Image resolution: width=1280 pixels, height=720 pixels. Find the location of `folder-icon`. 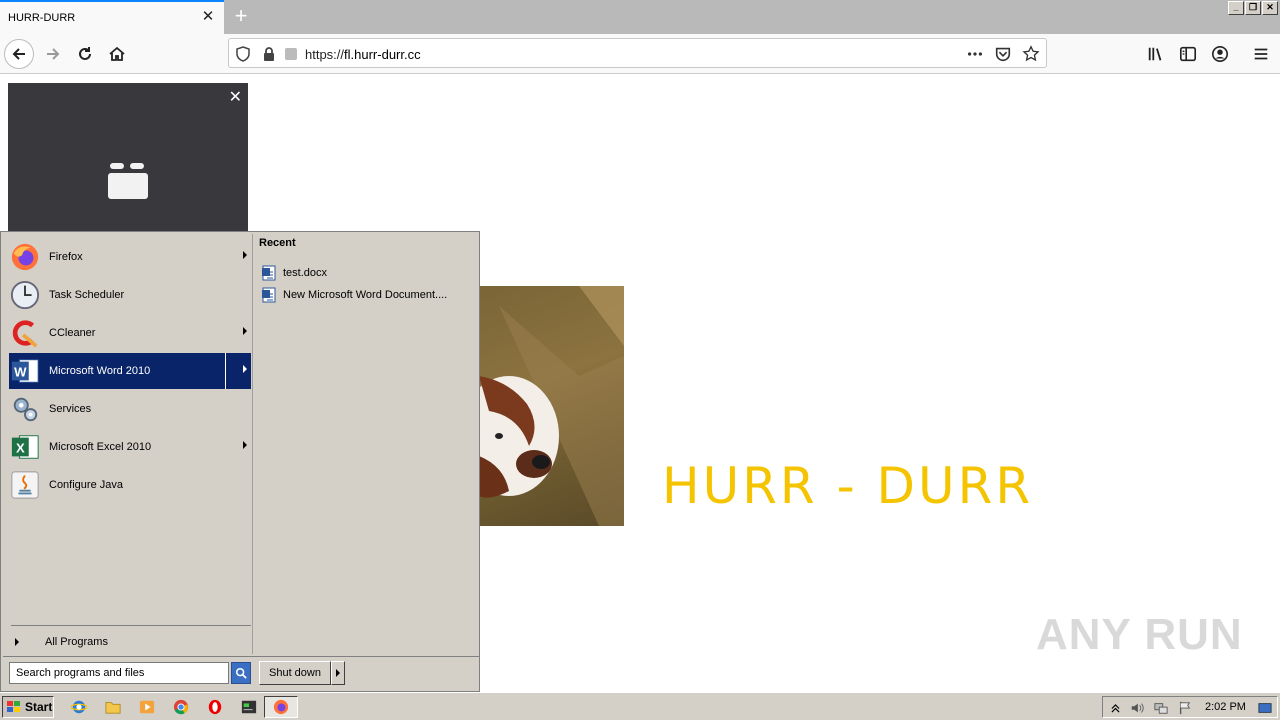

folder-icon is located at coordinates (113, 707).